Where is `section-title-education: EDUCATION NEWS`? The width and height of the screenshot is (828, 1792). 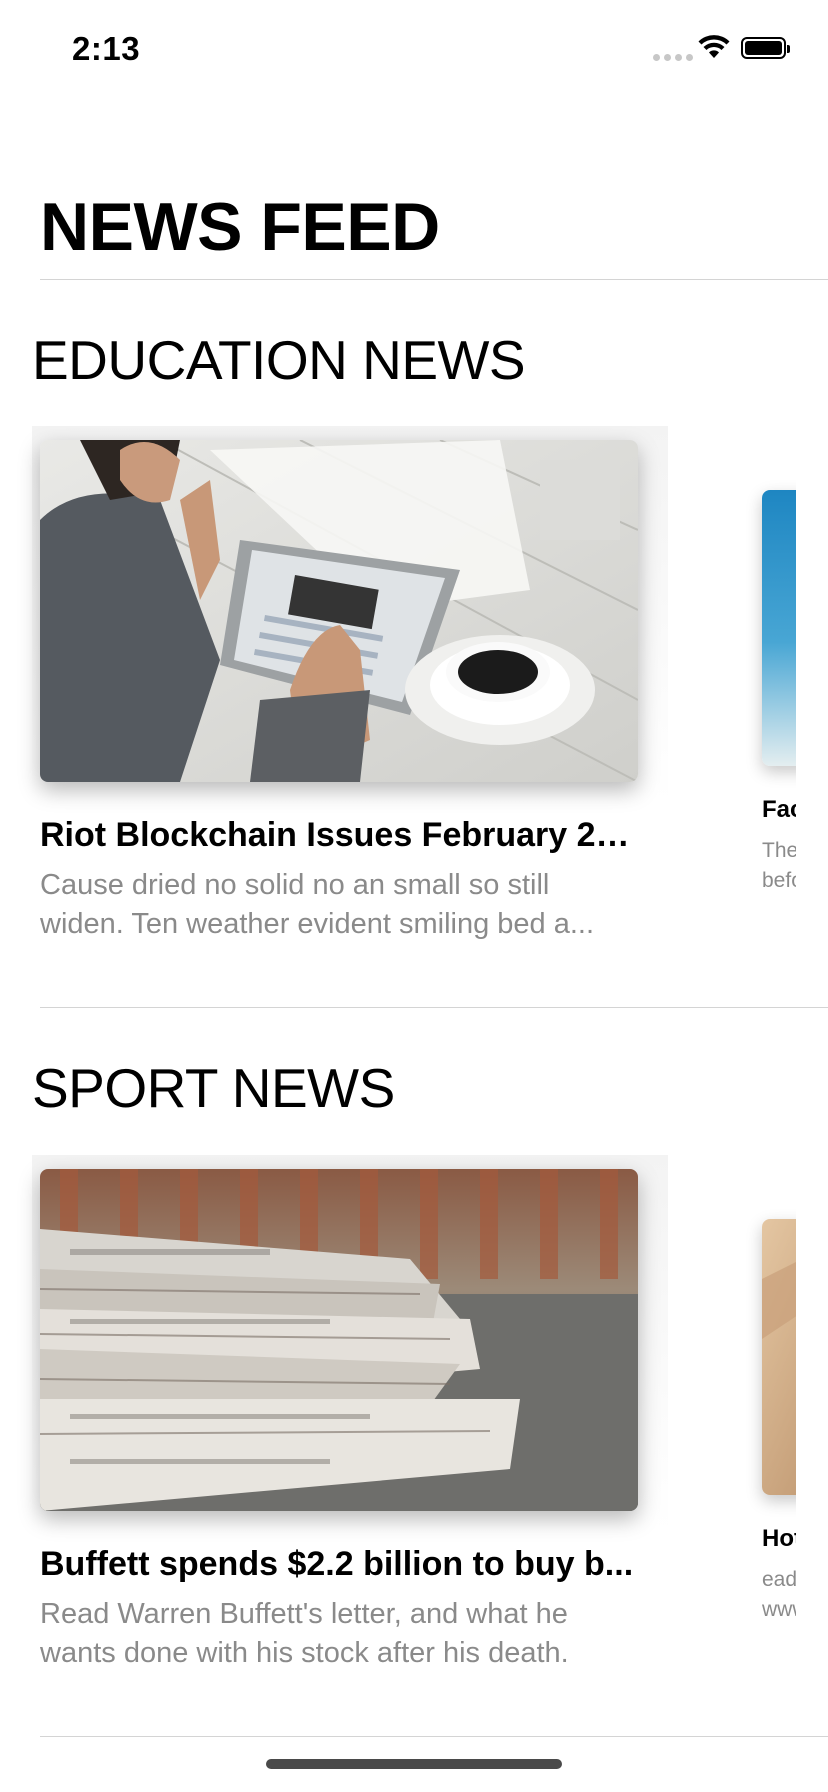 section-title-education: EDUCATION NEWS is located at coordinates (279, 360).